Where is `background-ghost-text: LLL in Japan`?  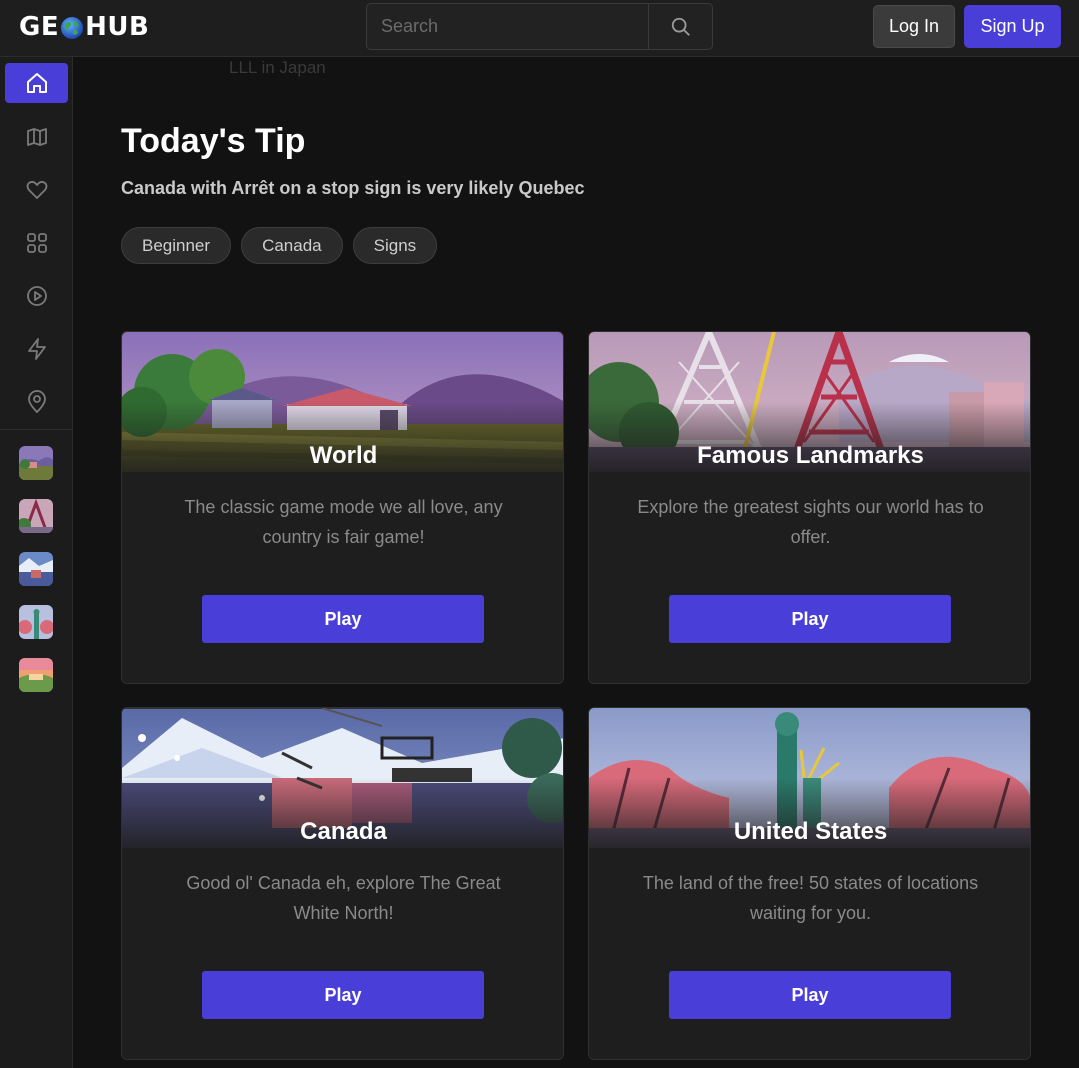 background-ghost-text: LLL in Japan is located at coordinates (277, 67).